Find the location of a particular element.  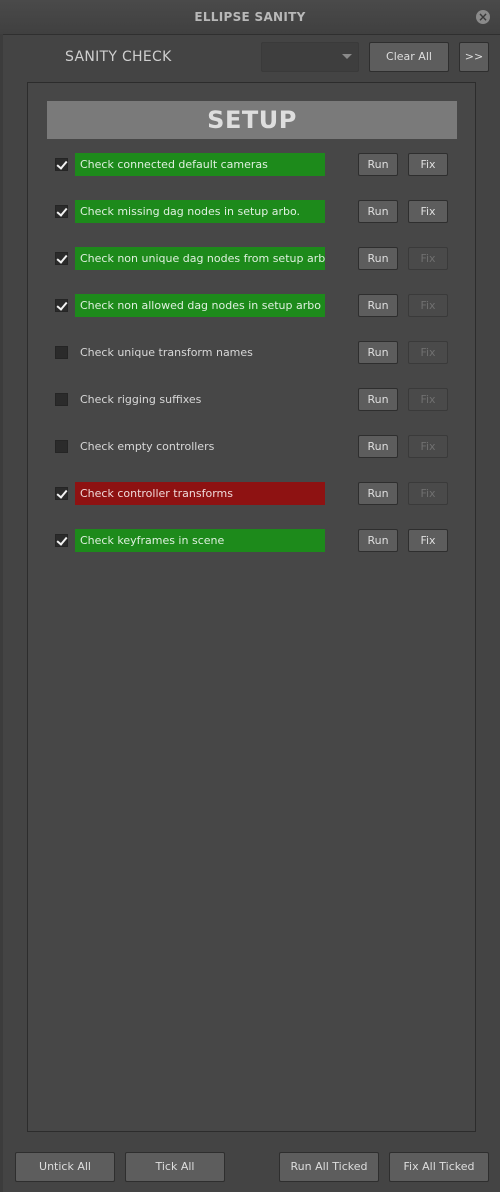

check-label: Check empty controllers is located at coordinates (147, 446).